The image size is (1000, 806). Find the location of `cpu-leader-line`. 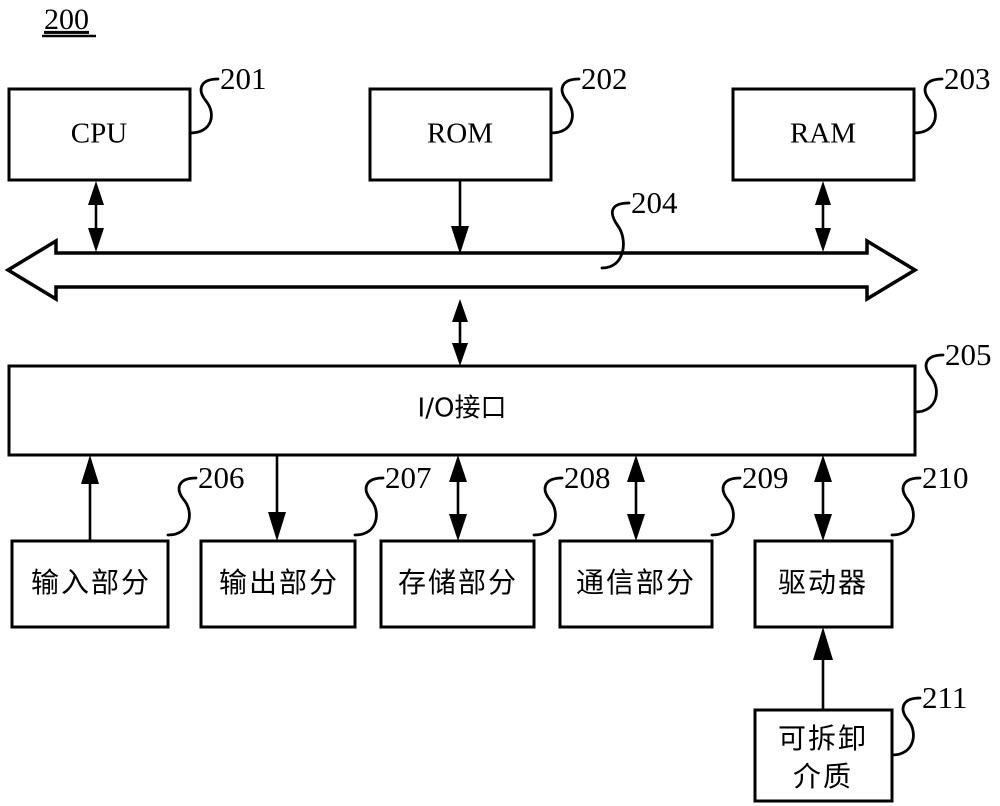

cpu-leader-line is located at coordinates (204, 106).